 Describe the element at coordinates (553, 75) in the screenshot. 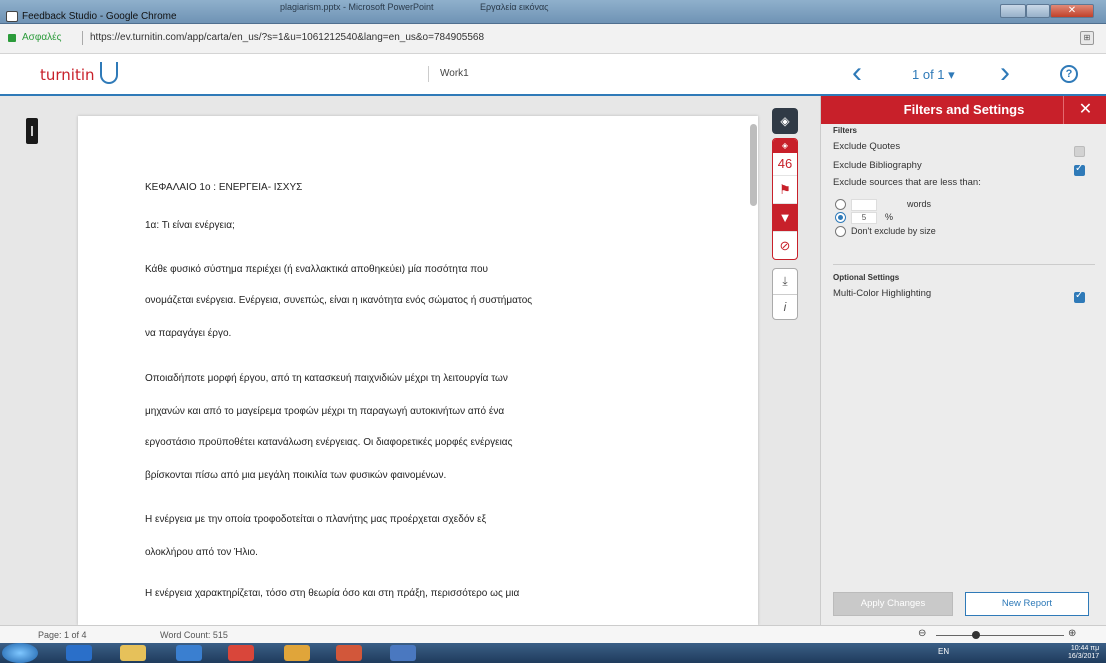

I see `turnitin-header: turnitin Work1 ‹ 1 of 1 ▾ › ?` at that location.